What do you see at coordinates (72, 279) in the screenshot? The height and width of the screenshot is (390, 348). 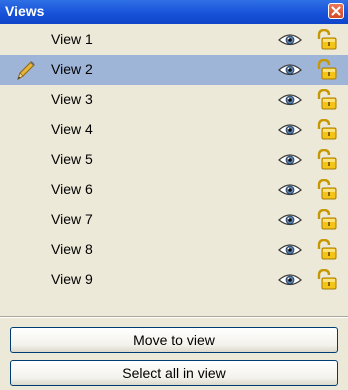 I see `view-label: View 9` at bounding box center [72, 279].